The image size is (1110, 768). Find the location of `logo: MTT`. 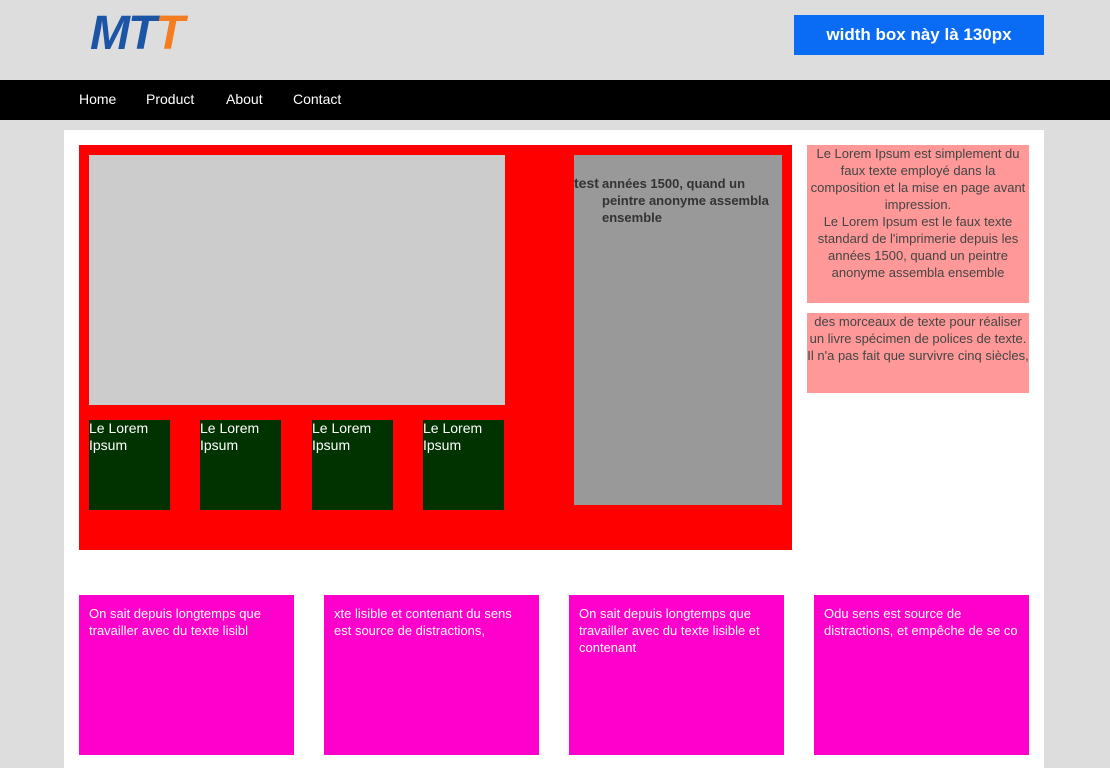

logo: MTT is located at coordinates (137, 34).